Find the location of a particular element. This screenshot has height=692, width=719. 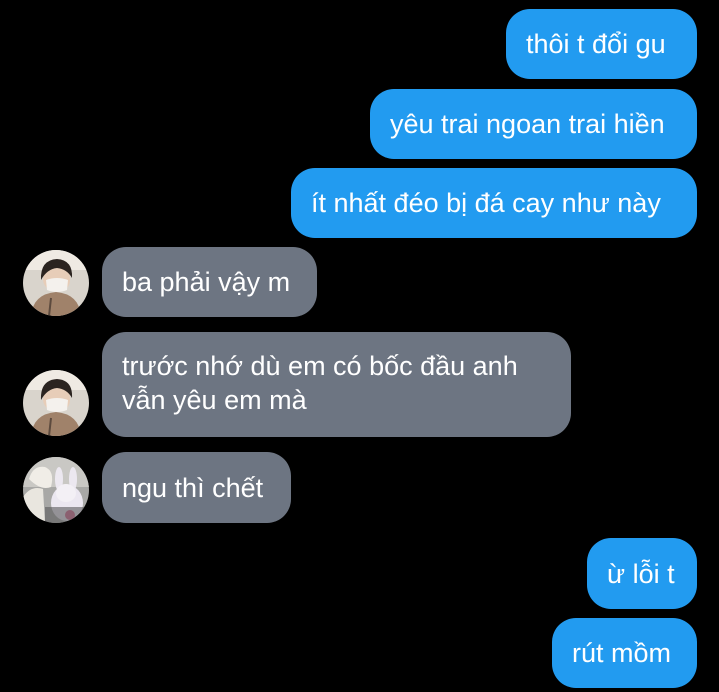

message-text: ít nhất đéo bị đá cay như này is located at coordinates (486, 203).